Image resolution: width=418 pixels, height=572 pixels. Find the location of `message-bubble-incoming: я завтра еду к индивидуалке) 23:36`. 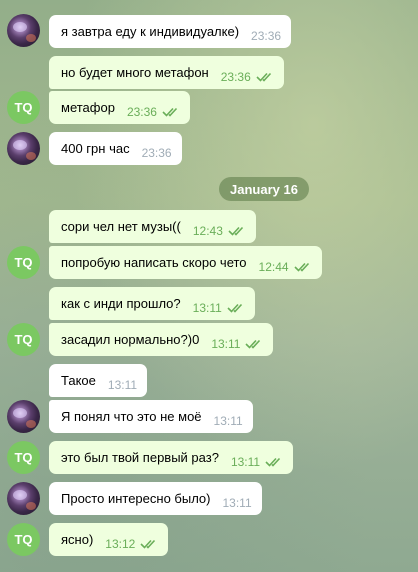

message-bubble-incoming: я завтра еду к индивидуалке) 23:36 is located at coordinates (170, 31).